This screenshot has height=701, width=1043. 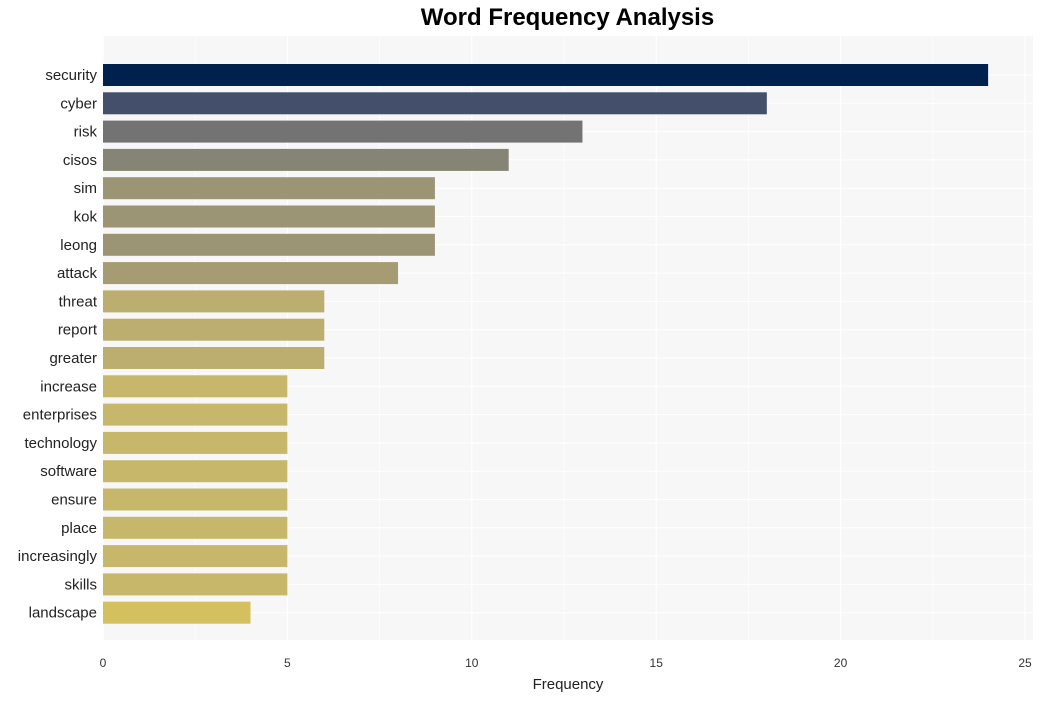 What do you see at coordinates (472, 663) in the screenshot?
I see `x-tick-label: 10` at bounding box center [472, 663].